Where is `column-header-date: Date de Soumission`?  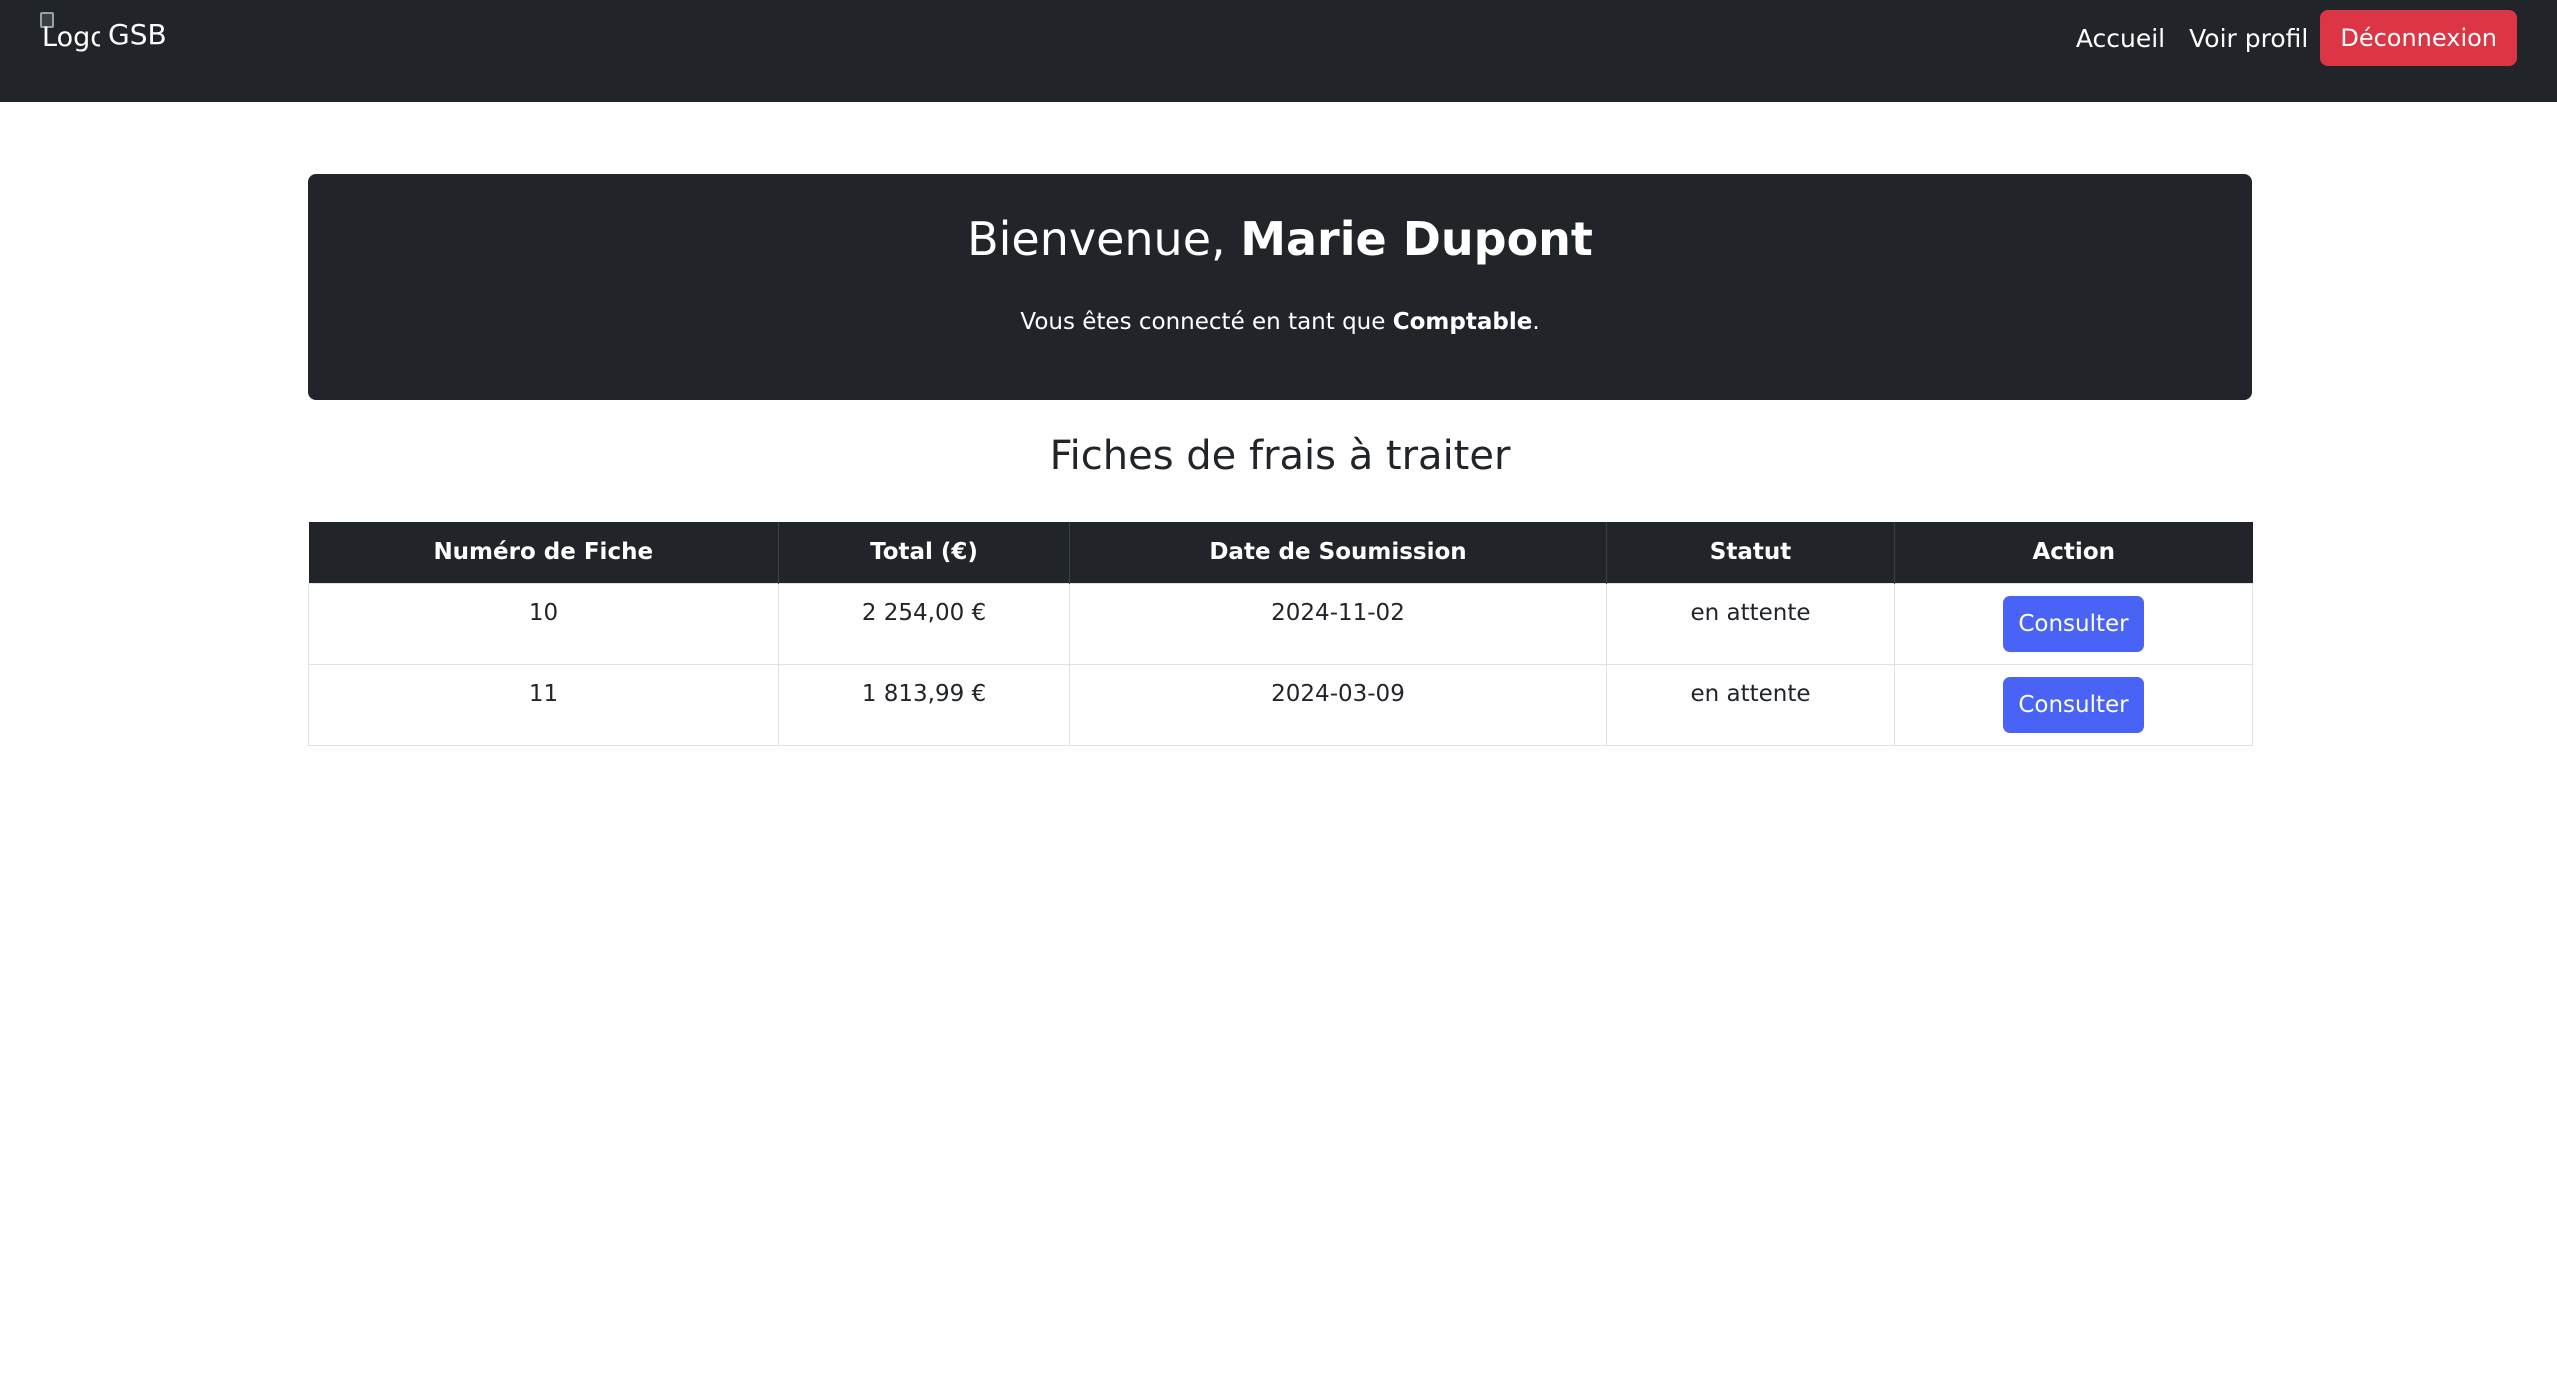 column-header-date: Date de Soumission is located at coordinates (1338, 552).